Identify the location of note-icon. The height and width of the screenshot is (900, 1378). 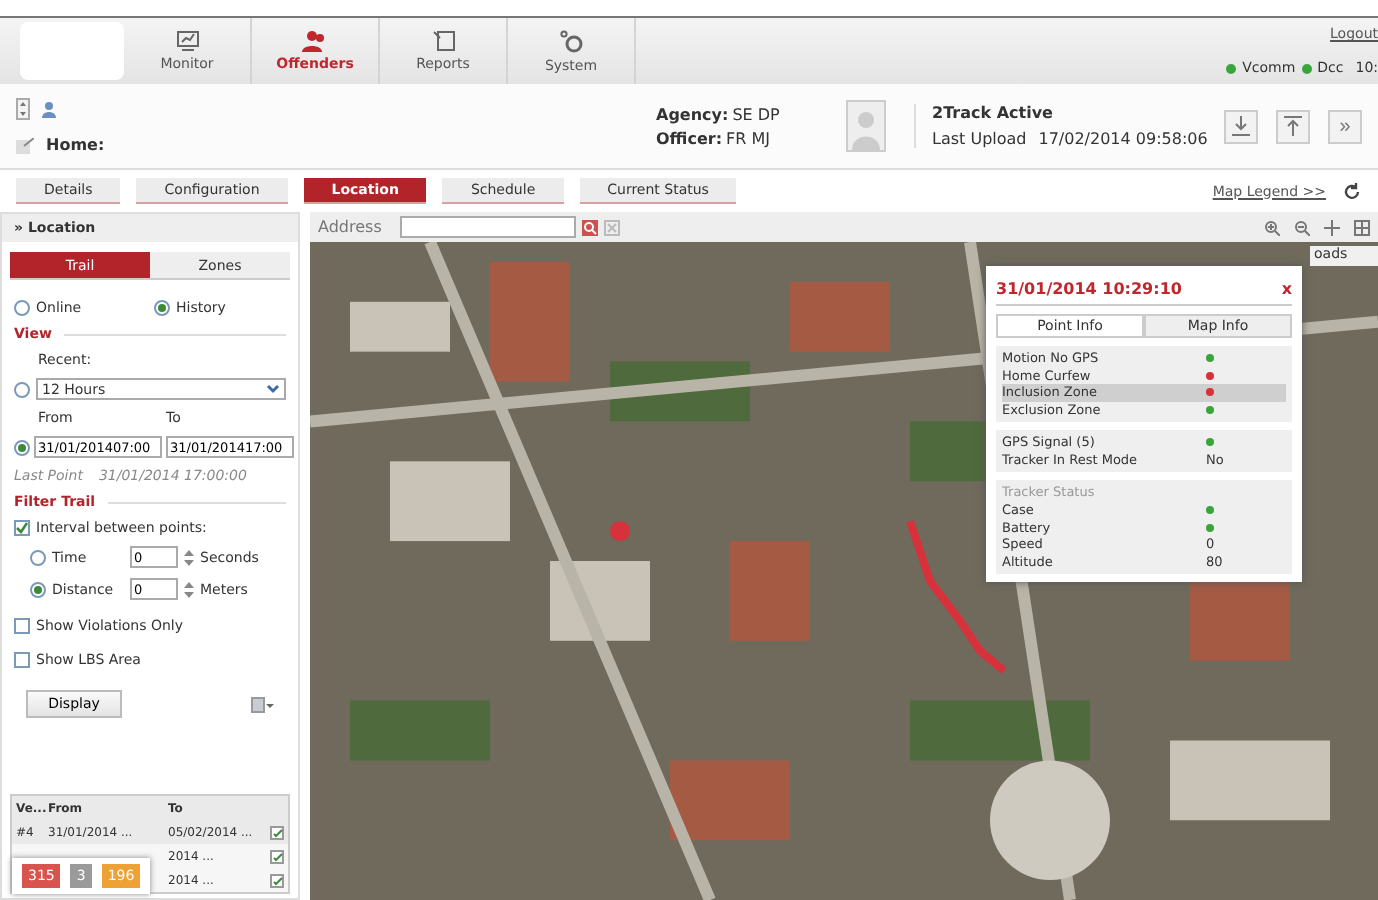
(25, 145).